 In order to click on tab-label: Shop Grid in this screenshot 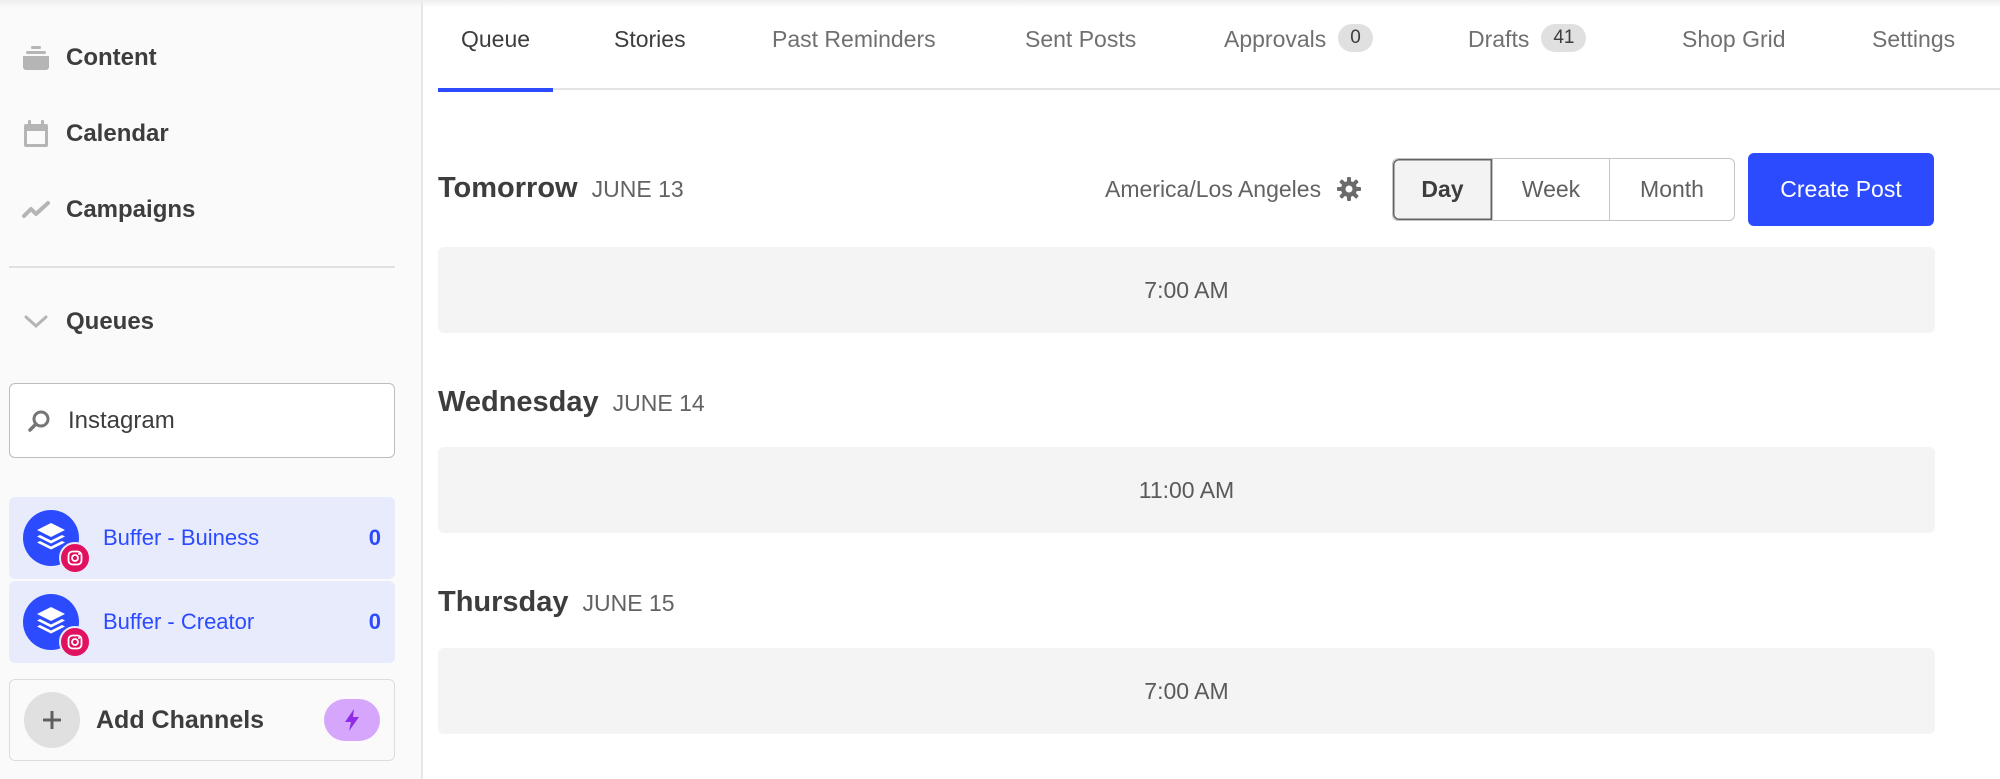, I will do `click(1734, 39)`.